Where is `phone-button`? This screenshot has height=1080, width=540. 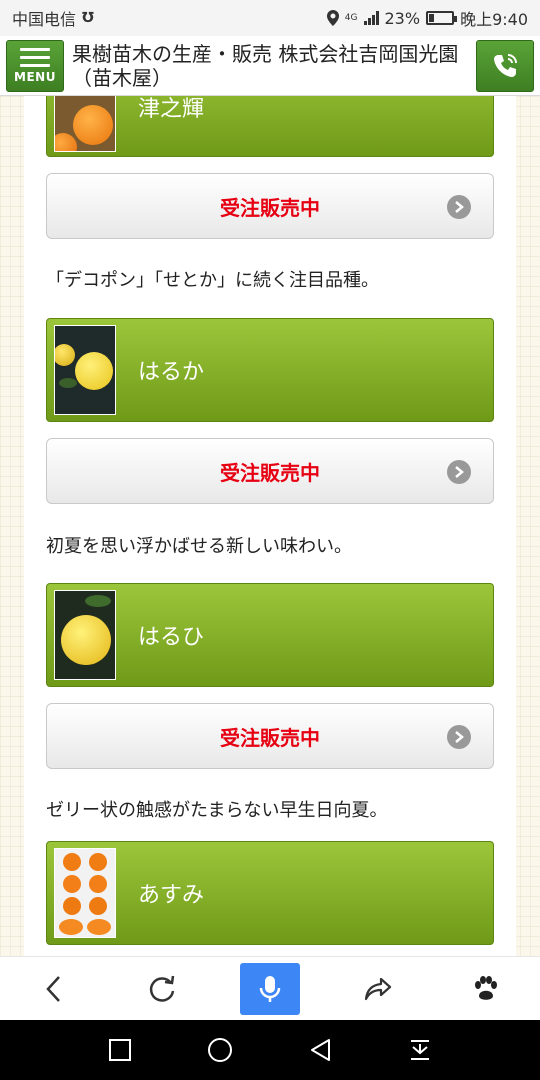 phone-button is located at coordinates (505, 65).